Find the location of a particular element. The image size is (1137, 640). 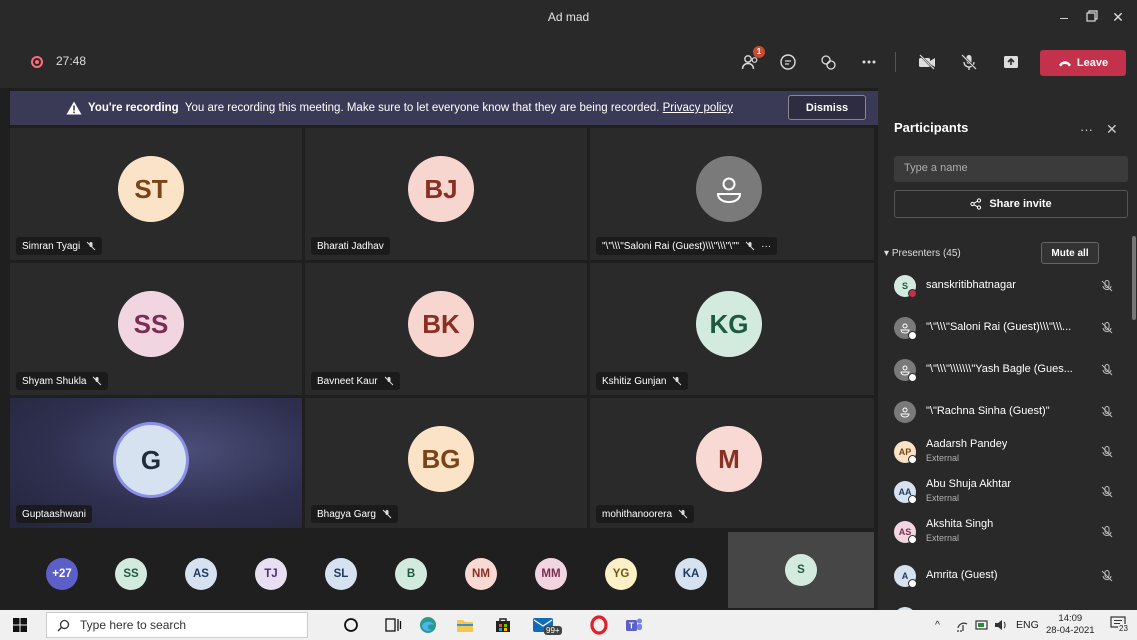

restore-button is located at coordinates (1092, 17).